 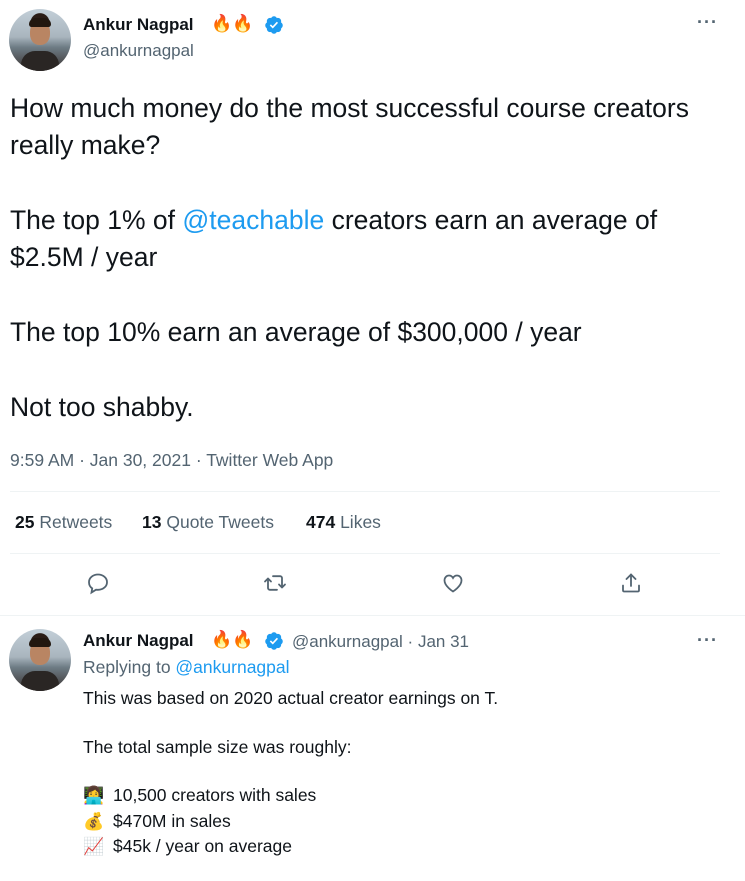 What do you see at coordinates (94, 846) in the screenshot?
I see `chart-increasing-icon: 📈` at bounding box center [94, 846].